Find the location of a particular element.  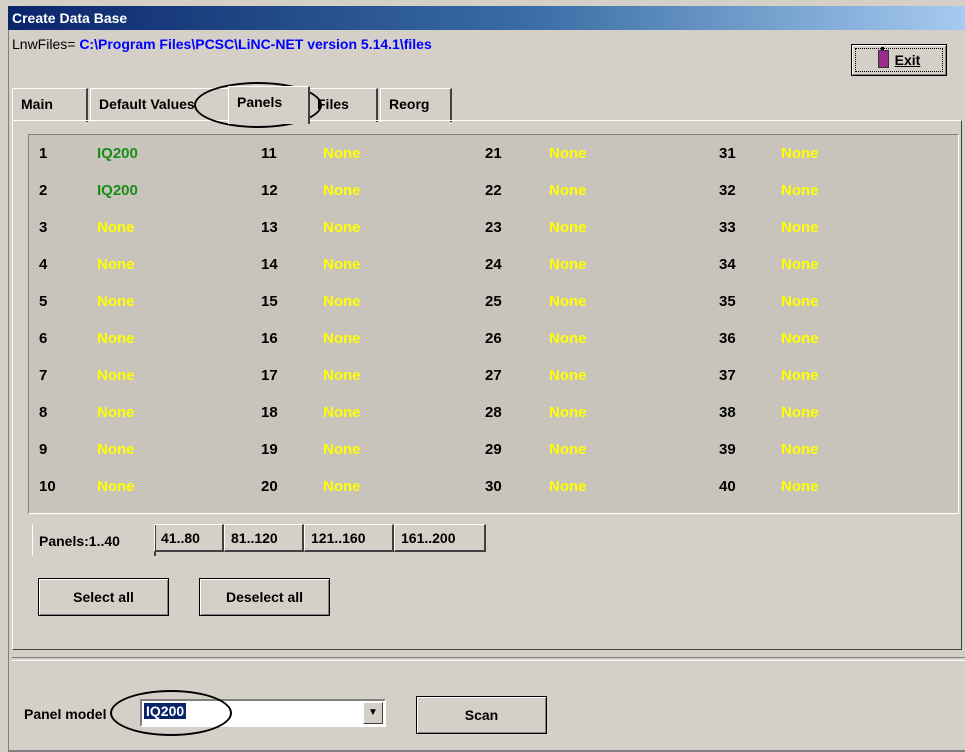

exit-button: Exit is located at coordinates (899, 60).